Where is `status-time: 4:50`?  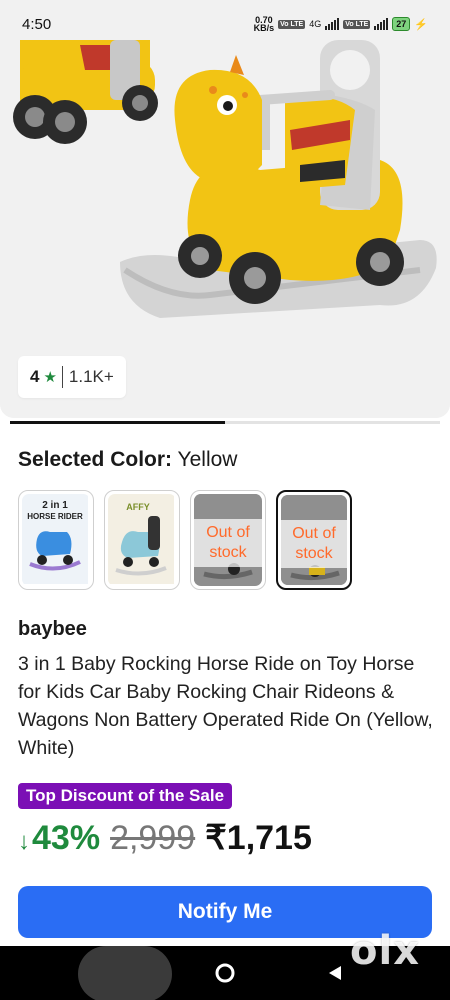
status-time: 4:50 is located at coordinates (37, 24).